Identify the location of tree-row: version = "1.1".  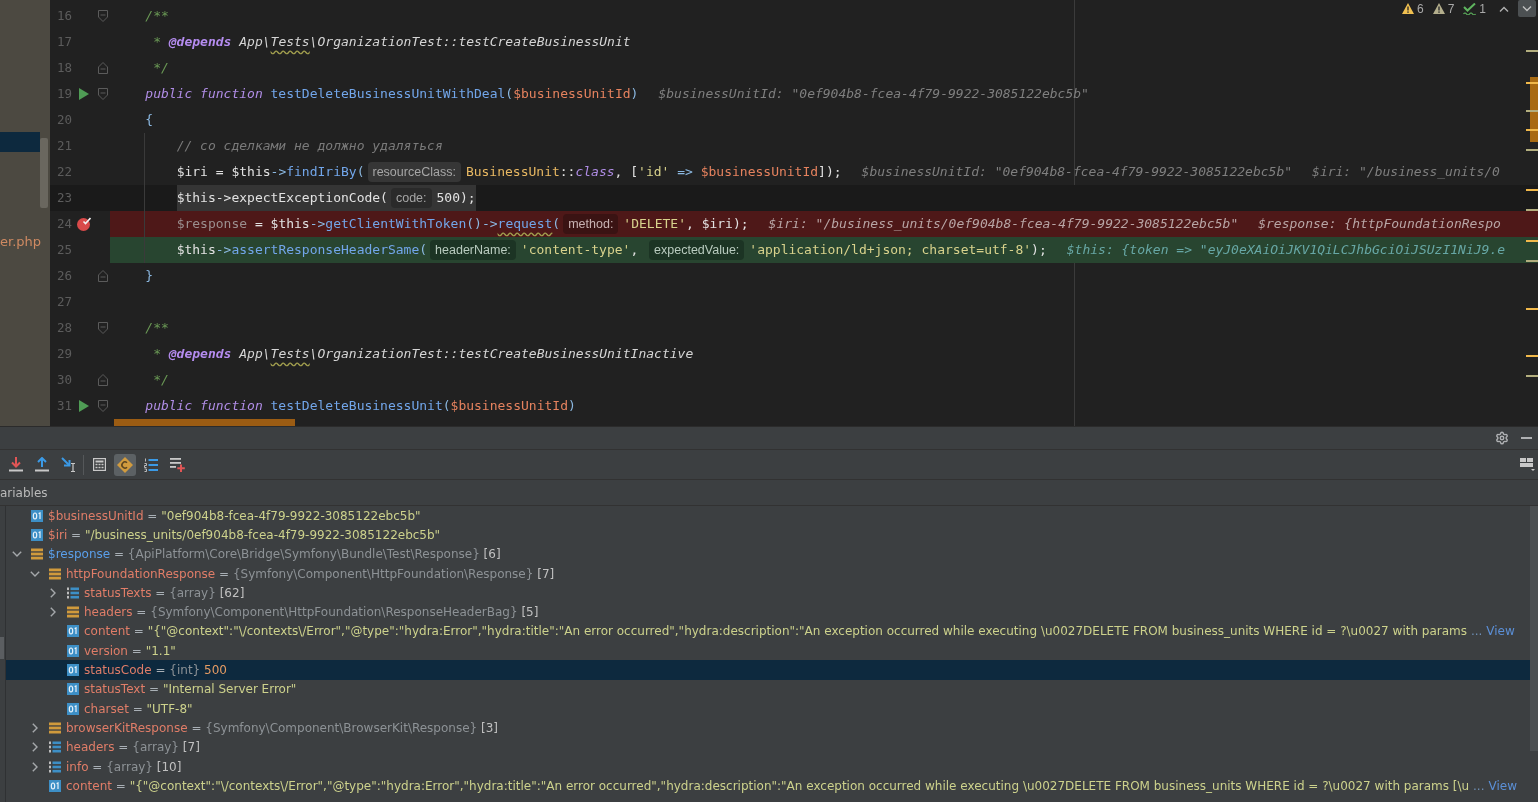
(768, 651).